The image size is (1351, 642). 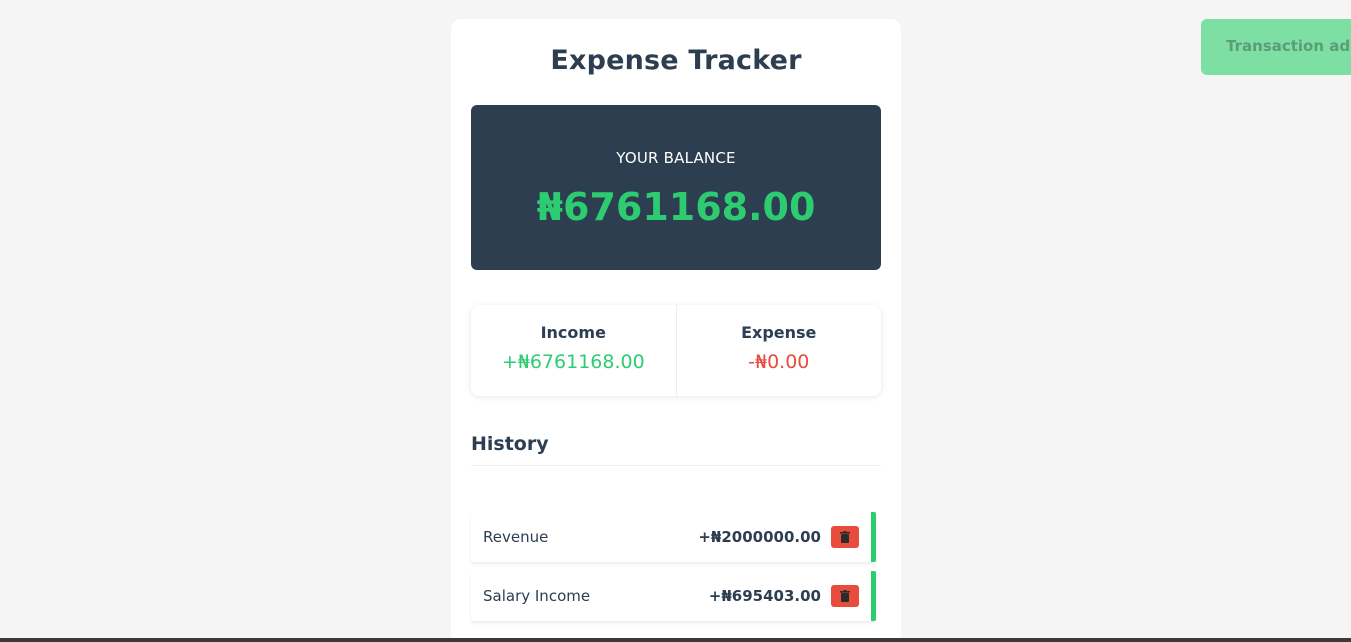 I want to click on page-title: Expense Tracker, so click(x=676, y=60).